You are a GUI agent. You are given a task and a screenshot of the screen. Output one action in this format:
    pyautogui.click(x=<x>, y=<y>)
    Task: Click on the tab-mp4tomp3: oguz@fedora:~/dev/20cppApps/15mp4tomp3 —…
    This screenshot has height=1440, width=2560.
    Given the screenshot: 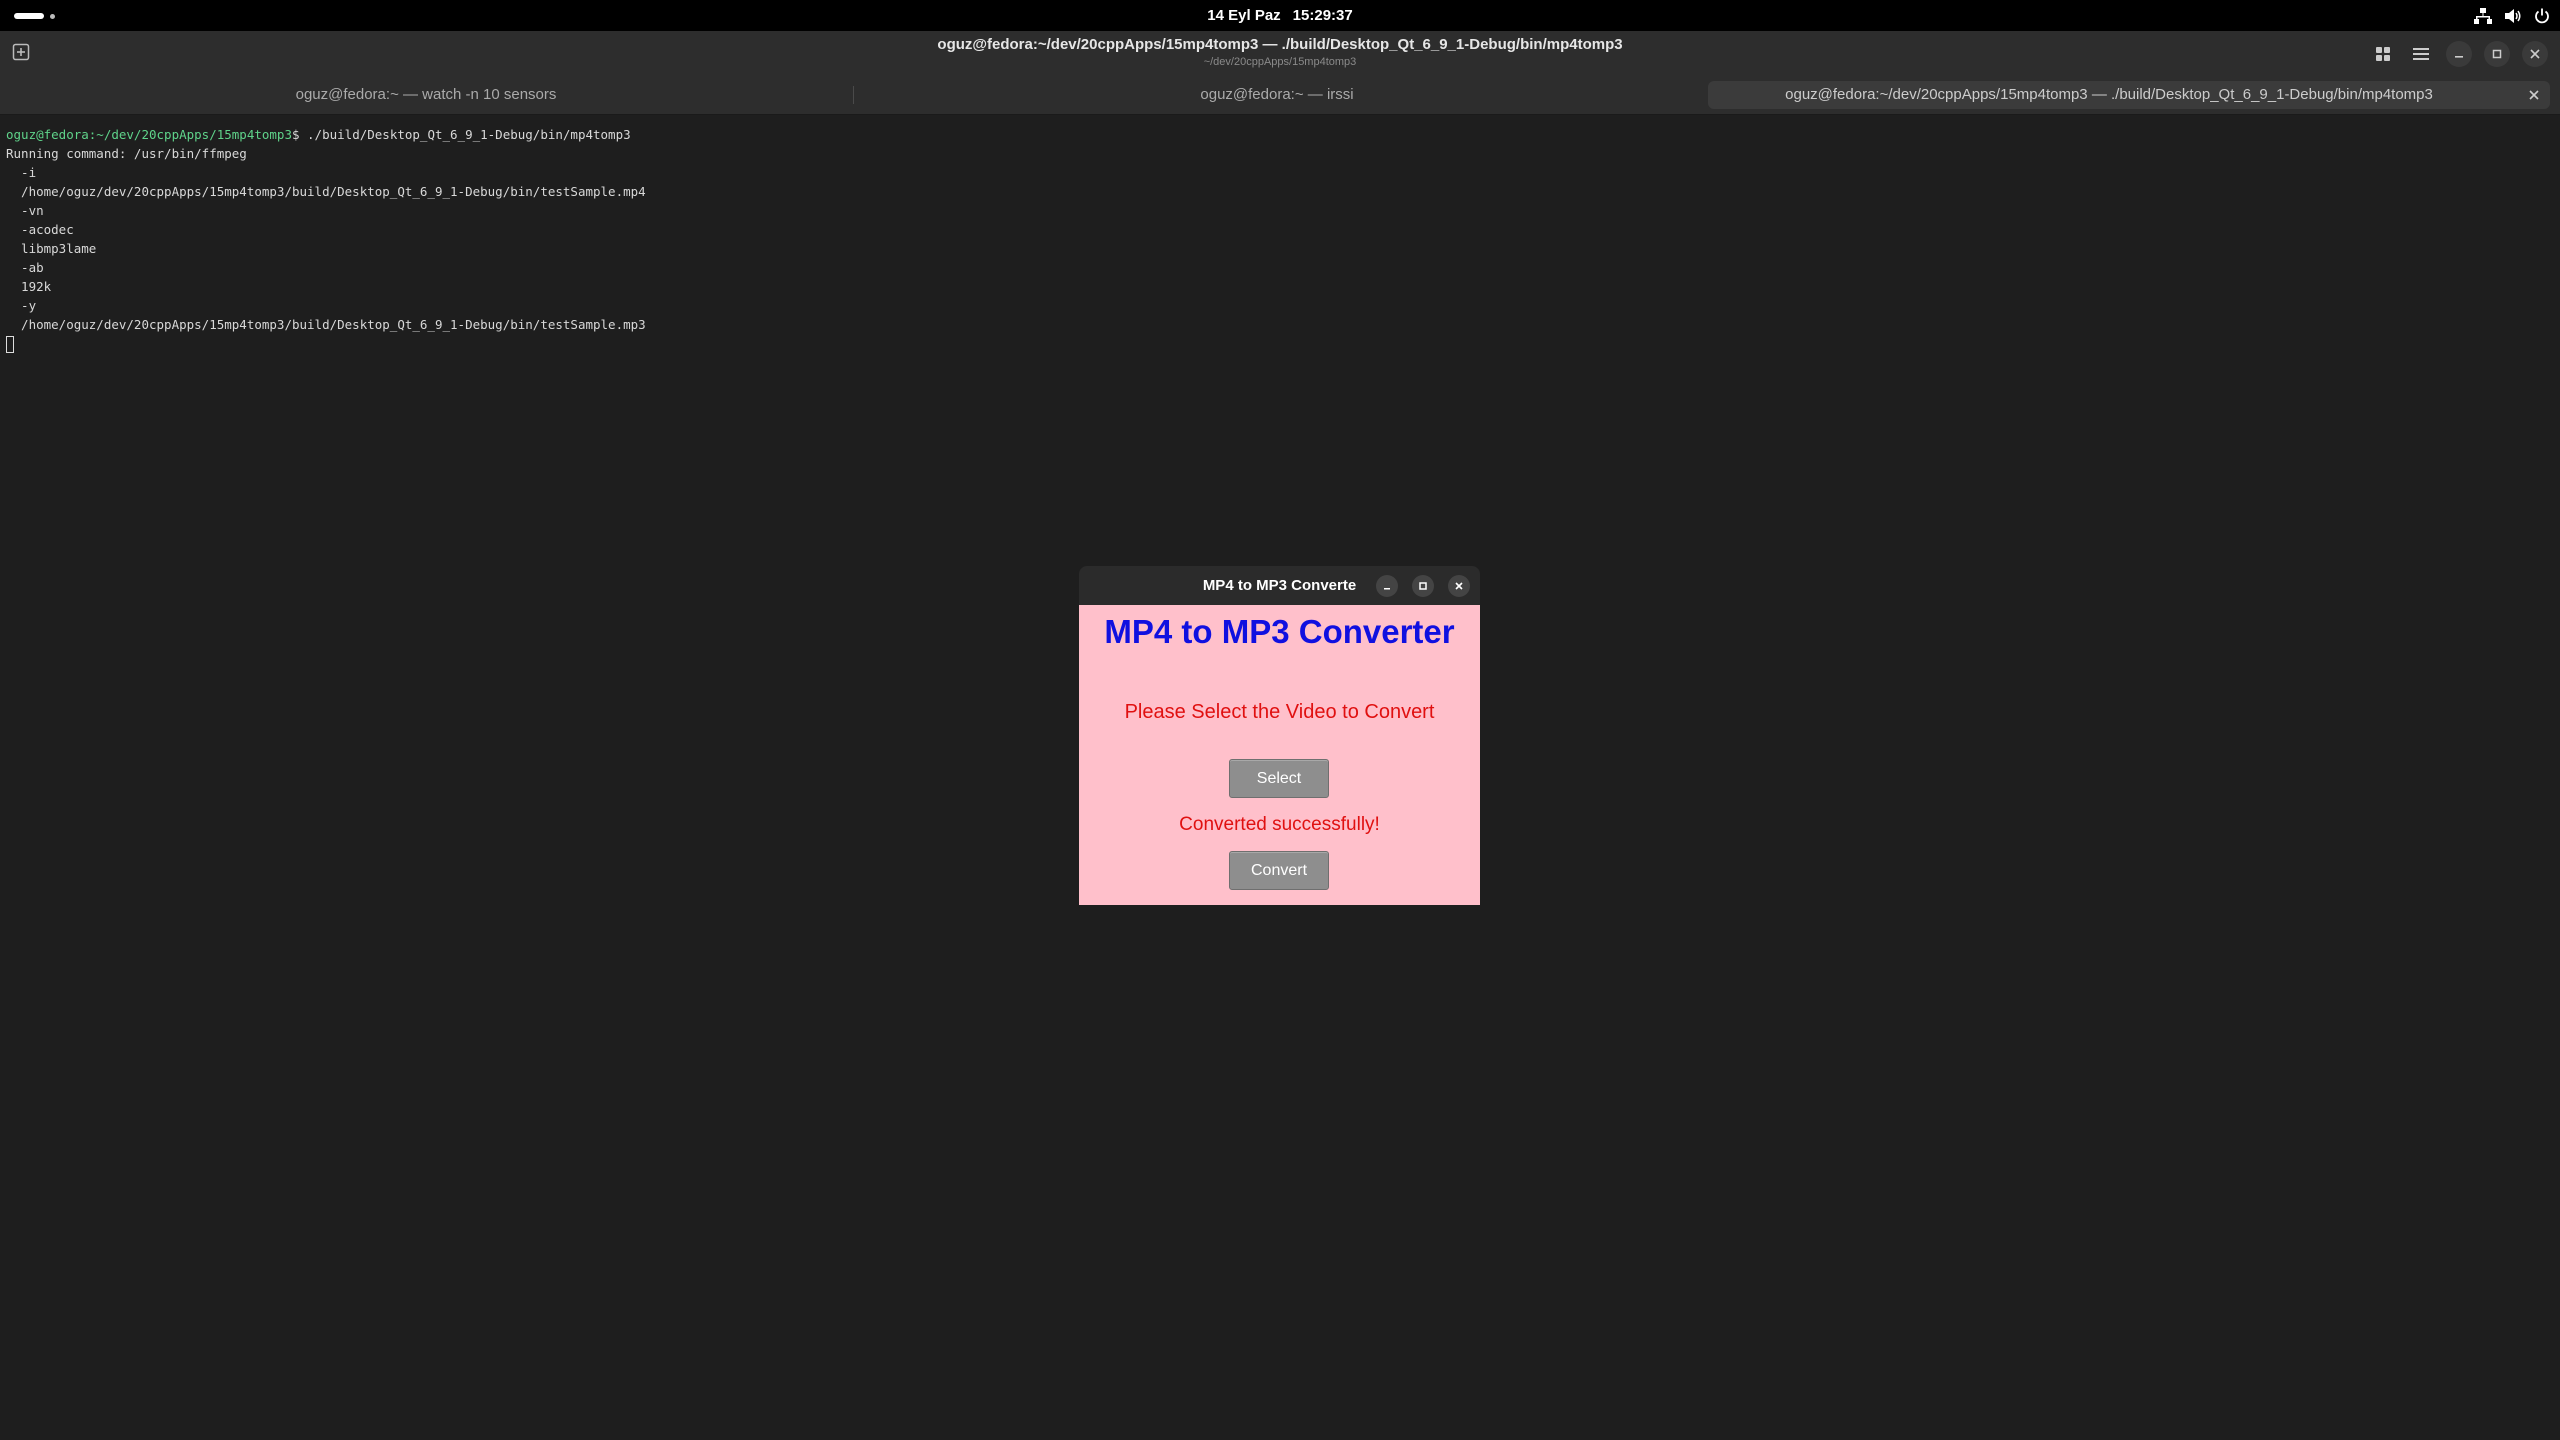 What is the action you would take?
    pyautogui.click(x=2129, y=95)
    